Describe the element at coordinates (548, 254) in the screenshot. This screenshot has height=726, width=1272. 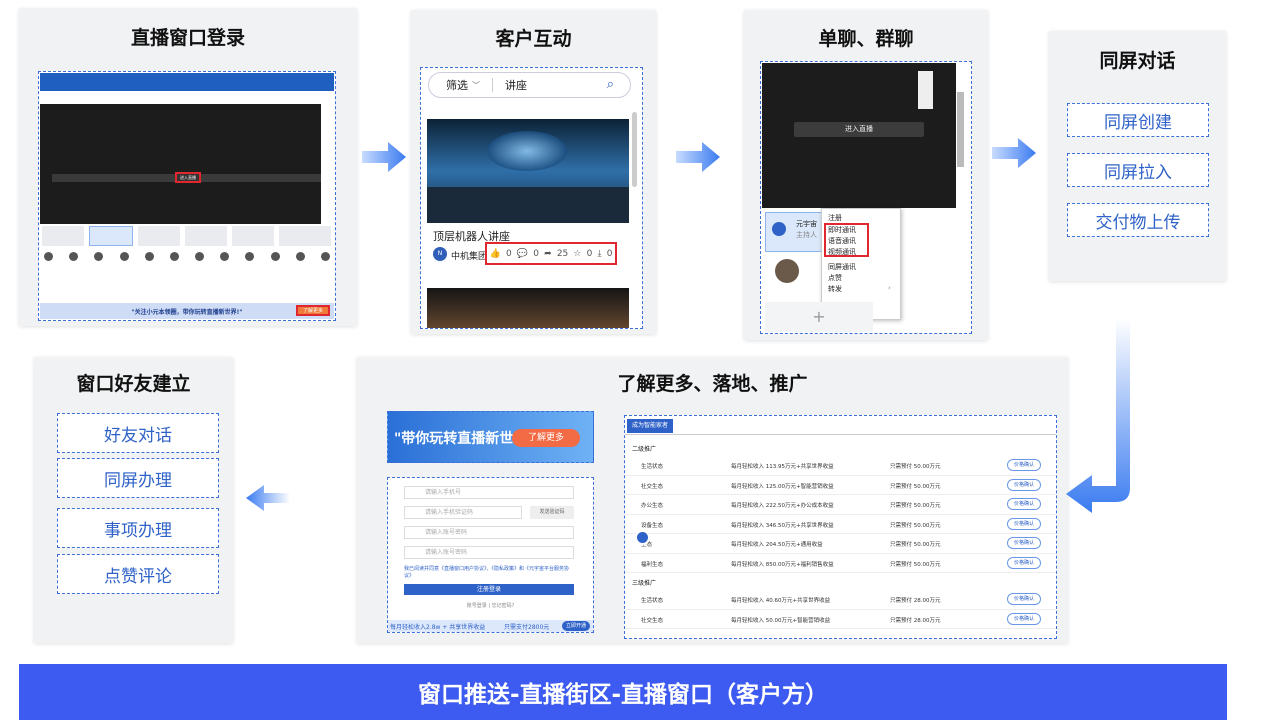
I see `share-icon: ➦` at that location.